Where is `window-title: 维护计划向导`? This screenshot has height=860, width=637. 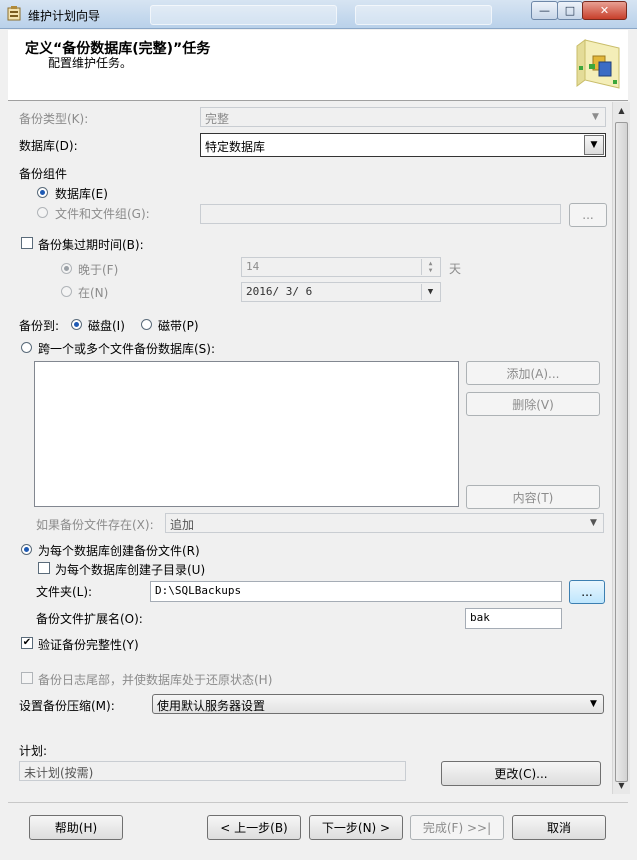
window-title: 维护计划向导 is located at coordinates (64, 16).